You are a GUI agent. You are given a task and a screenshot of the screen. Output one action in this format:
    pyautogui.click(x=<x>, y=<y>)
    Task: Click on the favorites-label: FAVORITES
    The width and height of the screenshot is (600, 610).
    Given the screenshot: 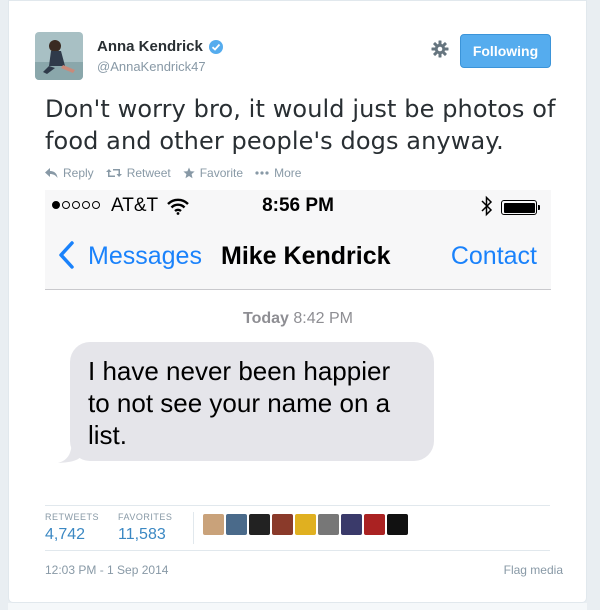 What is the action you would take?
    pyautogui.click(x=145, y=517)
    